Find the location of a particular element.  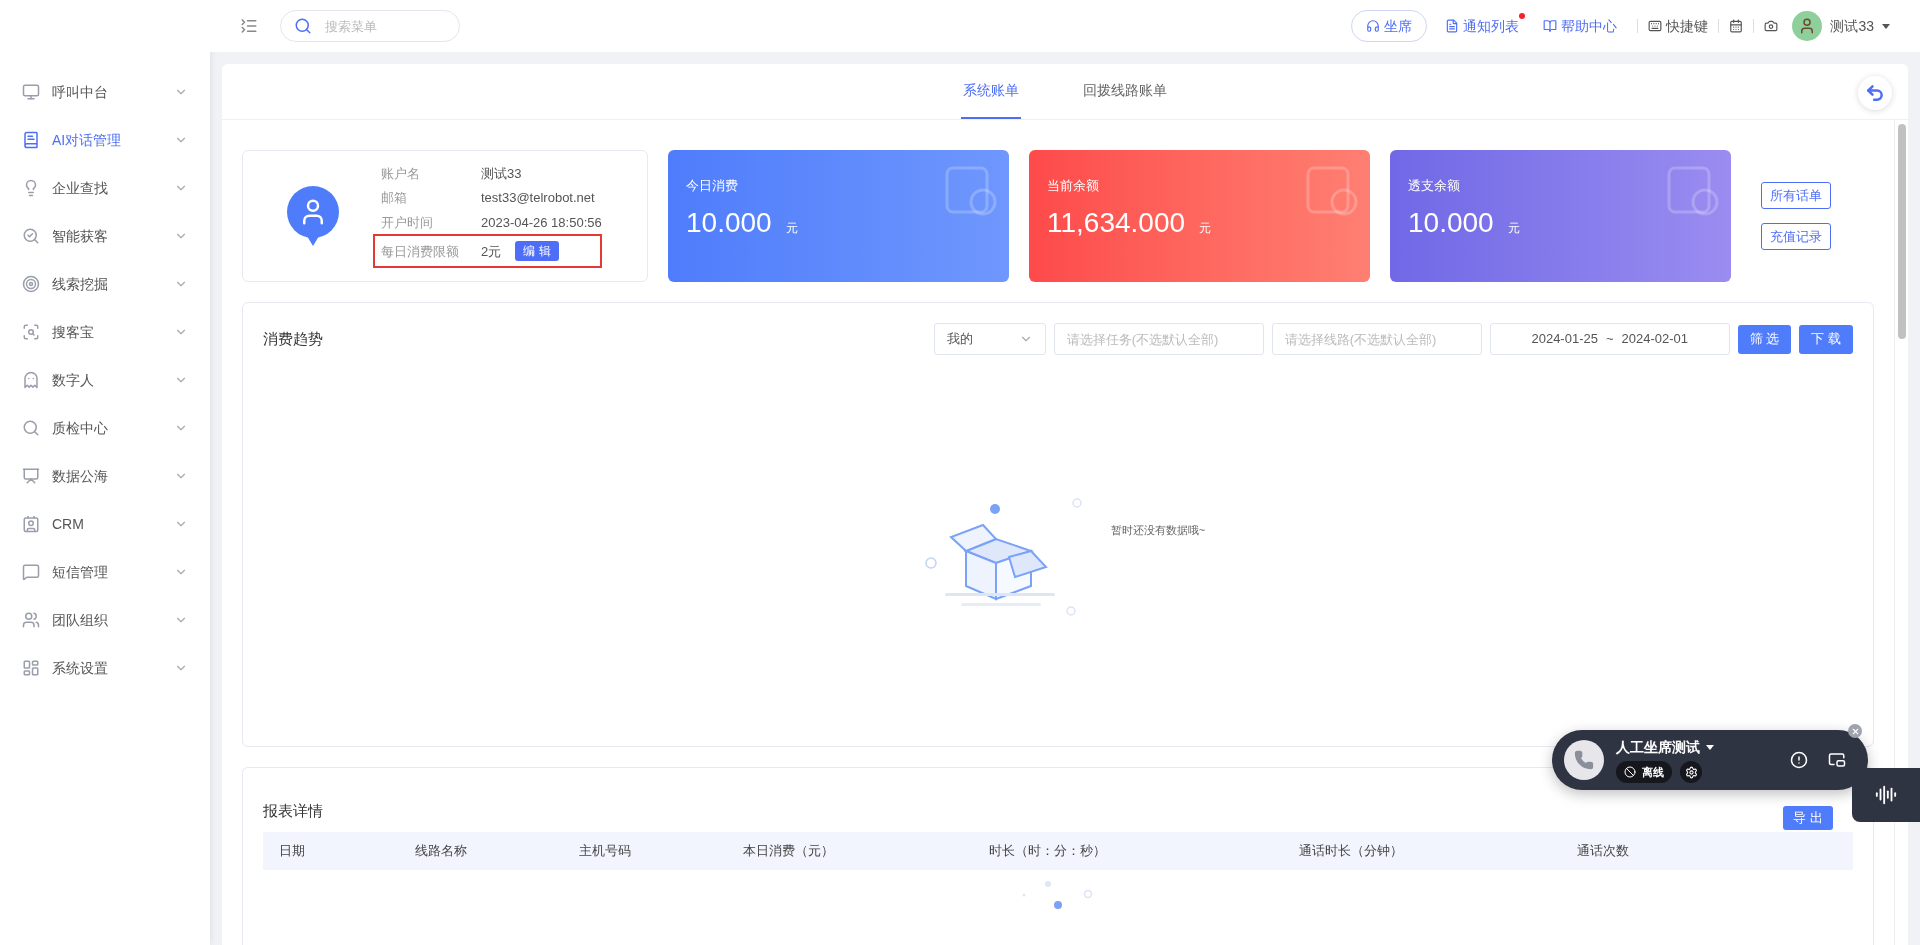

field-label: 每日消费限额 is located at coordinates (420, 251).